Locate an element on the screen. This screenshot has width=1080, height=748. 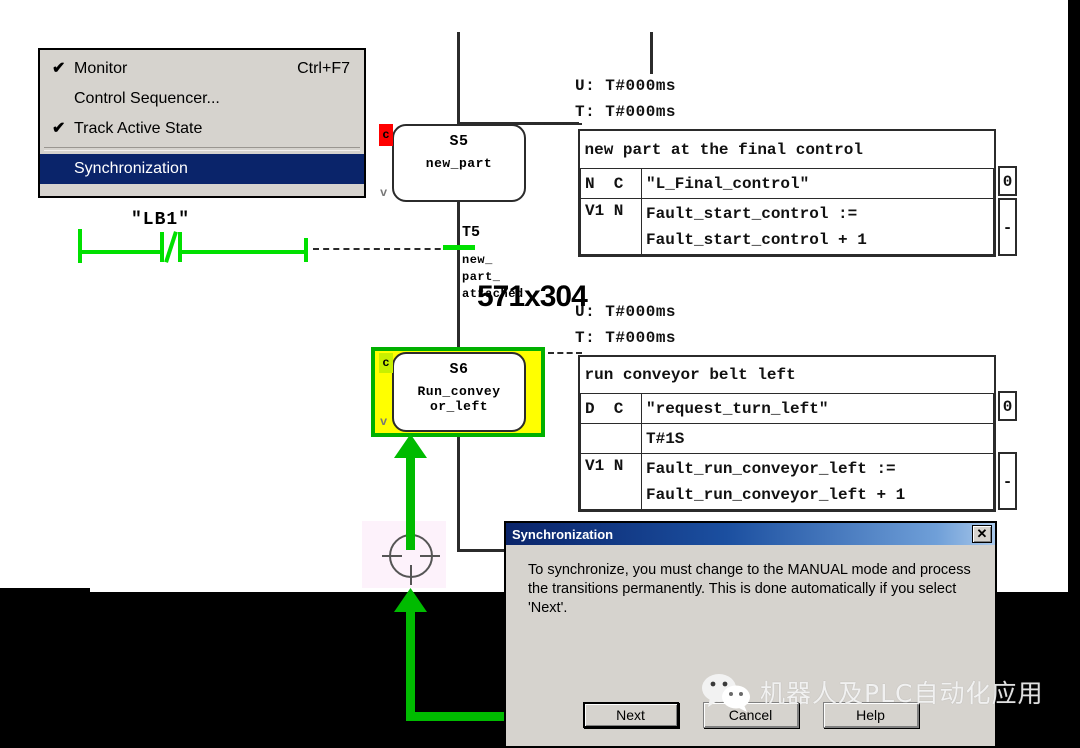
lad-terminal-bar is located at coordinates (306, 250).